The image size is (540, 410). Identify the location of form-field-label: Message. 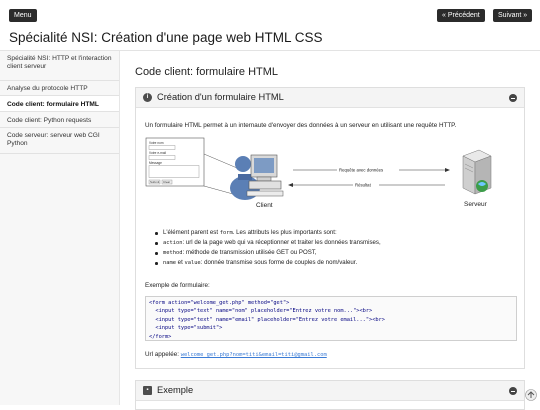
(155, 163).